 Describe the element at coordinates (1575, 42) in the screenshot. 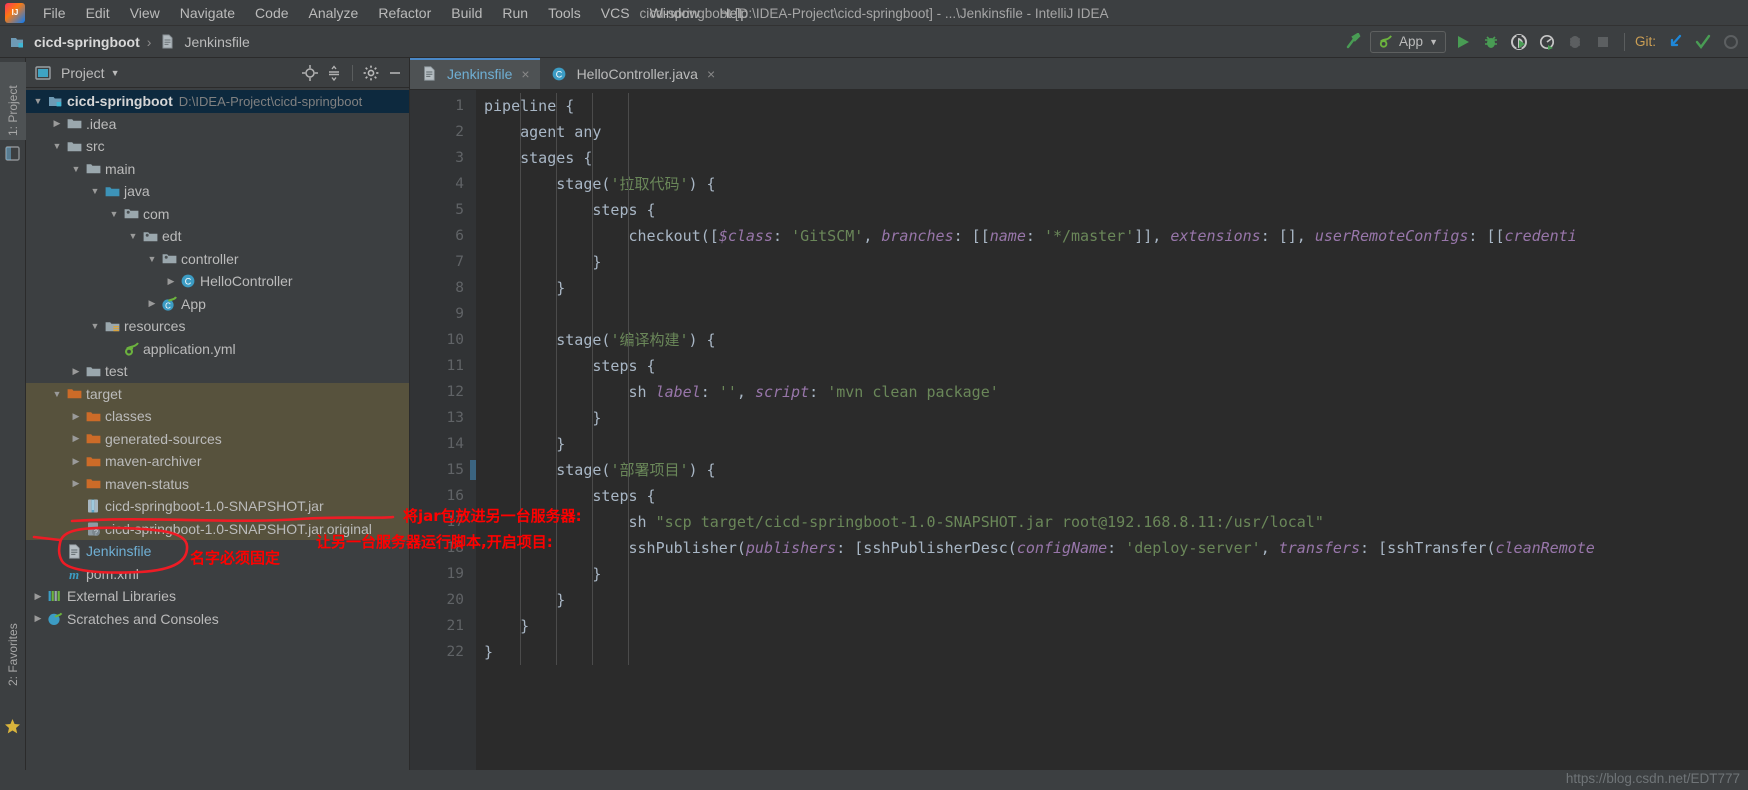

I see `attach-debugger-icon` at that location.